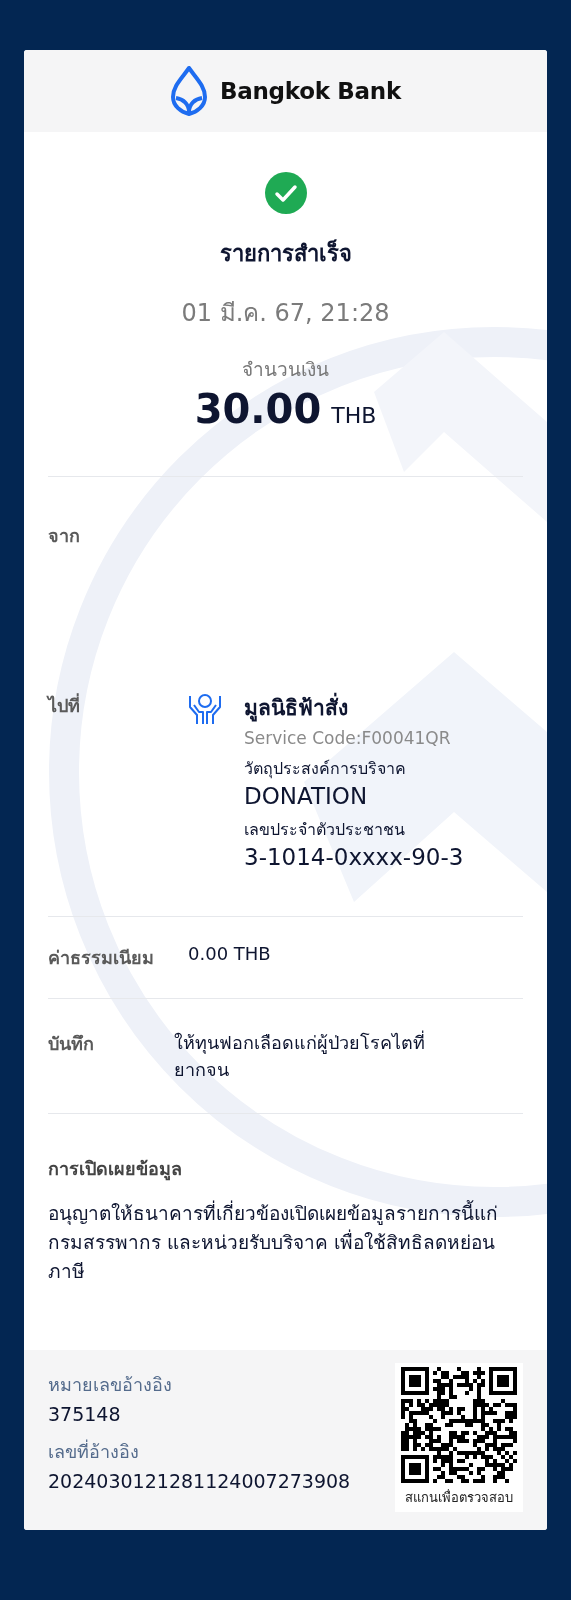 Image resolution: width=571 pixels, height=1600 pixels. I want to click on reference-value: 375148, so click(85, 1414).